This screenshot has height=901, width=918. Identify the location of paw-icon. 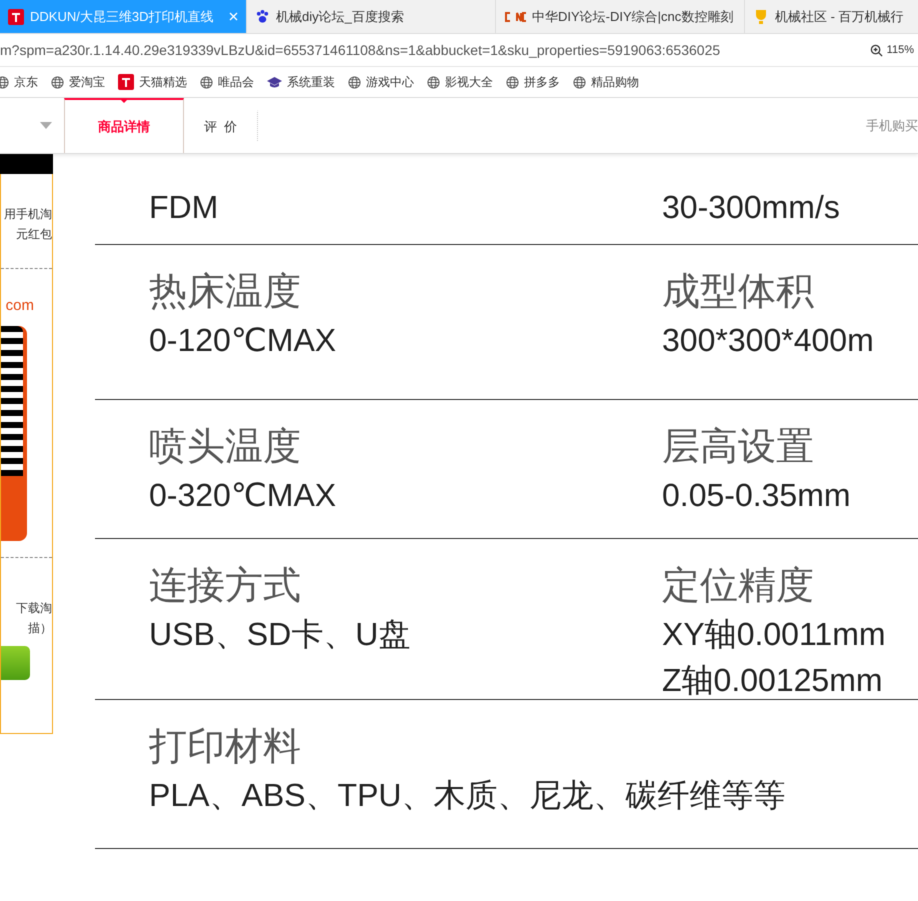
(262, 16).